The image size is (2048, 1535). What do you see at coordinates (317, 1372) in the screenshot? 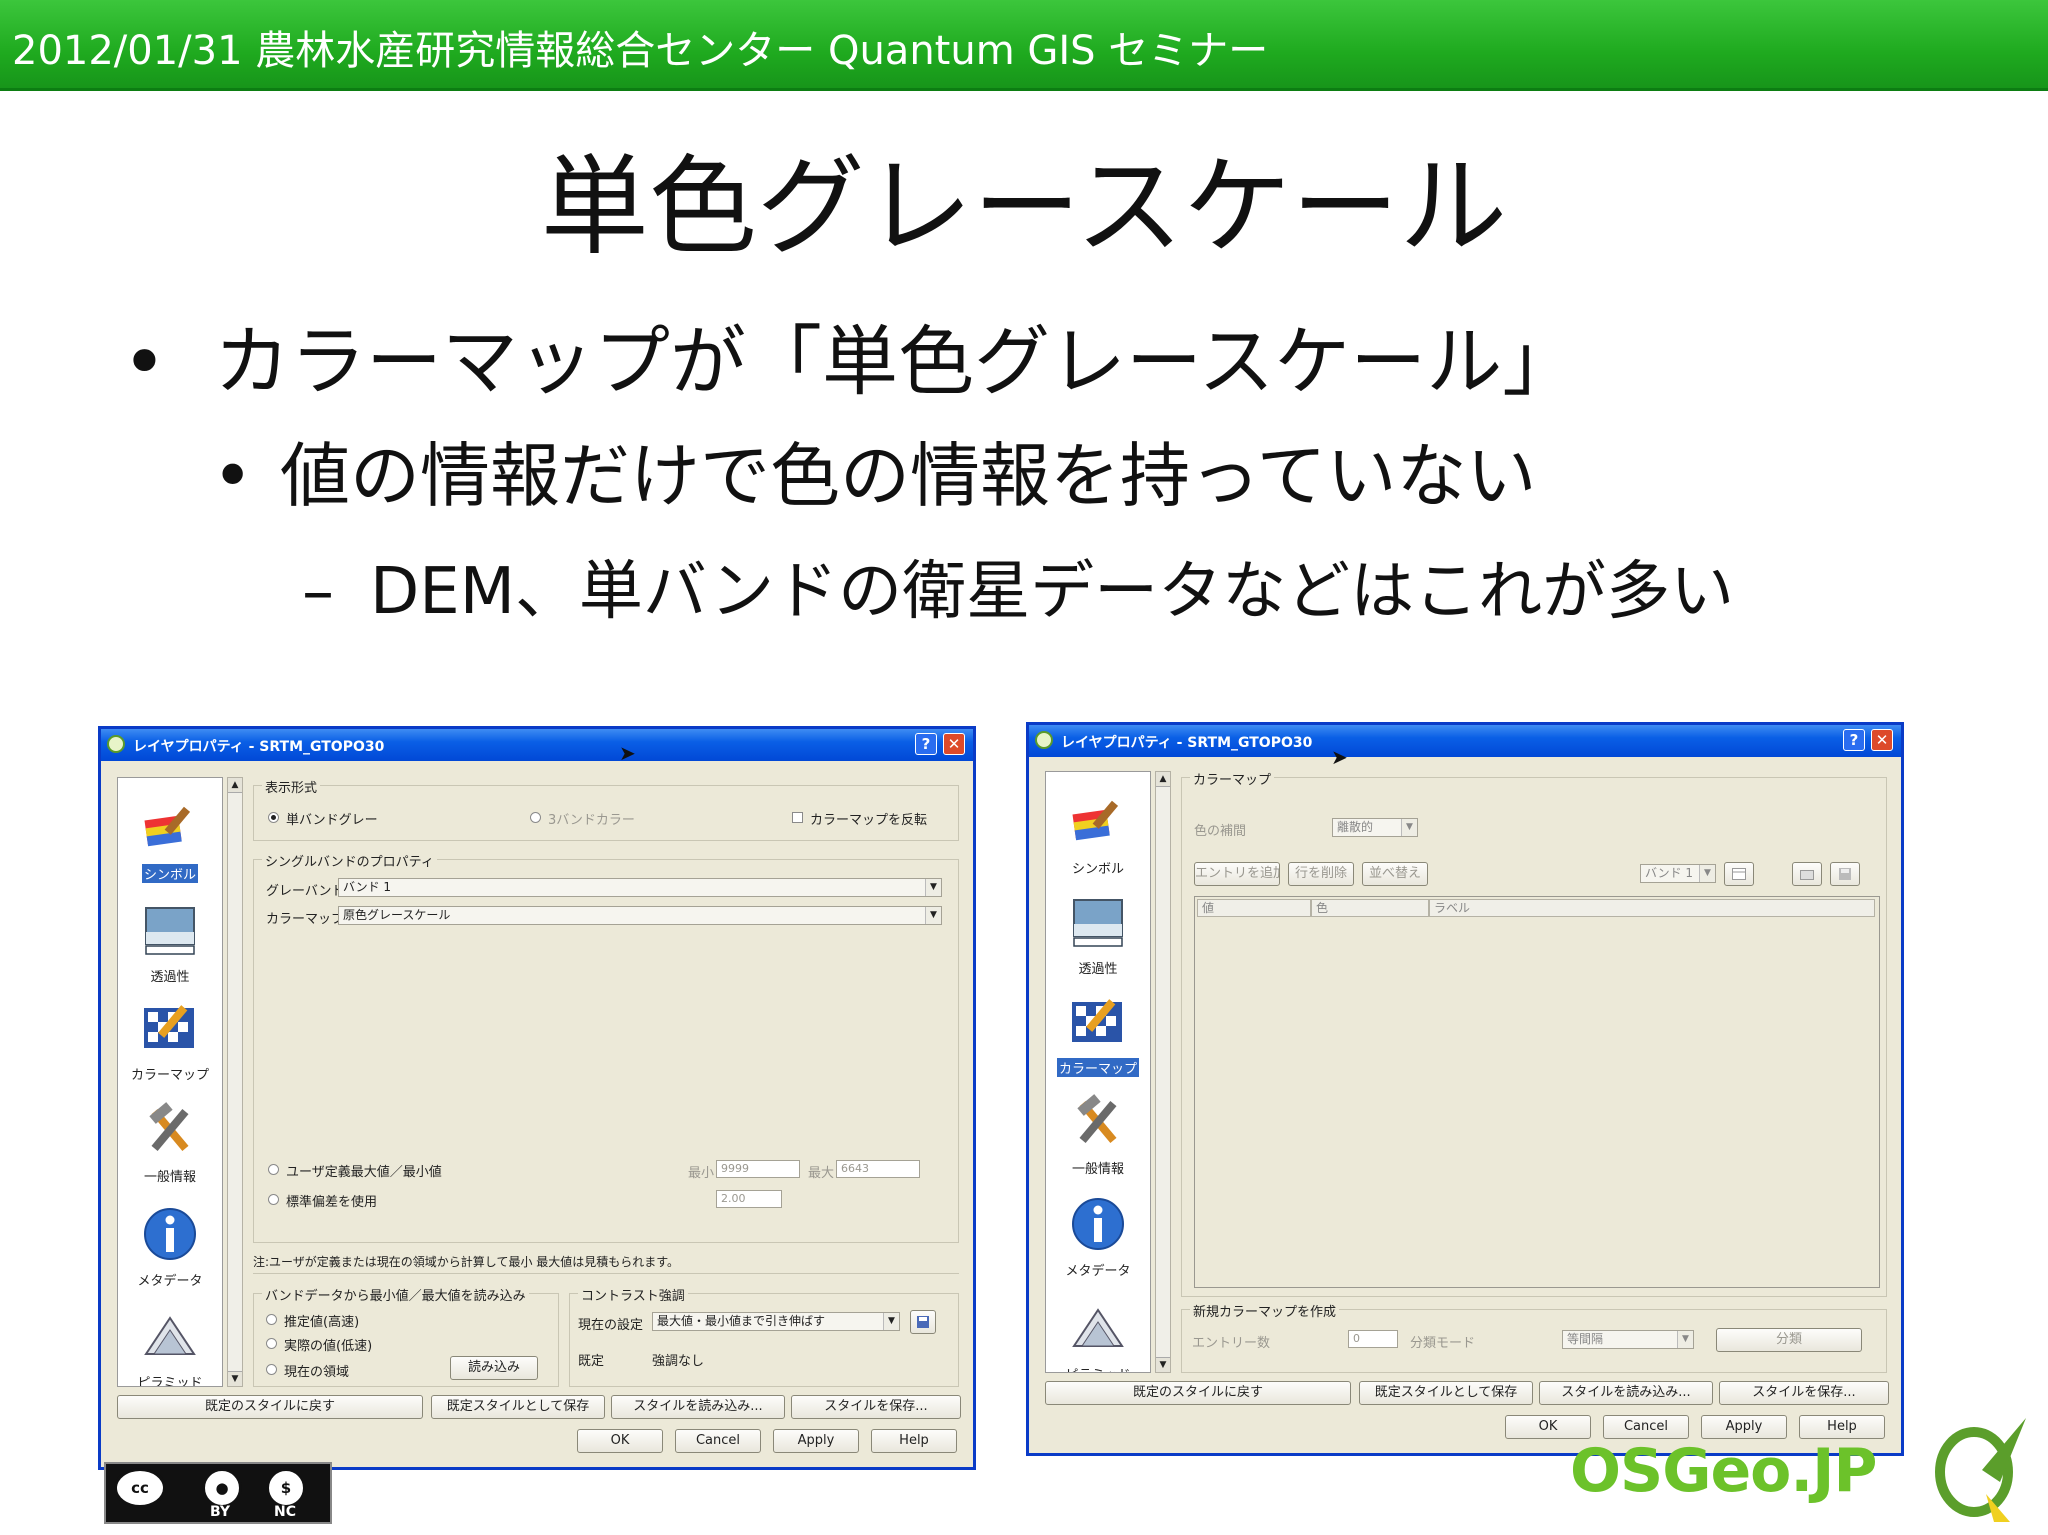
I see `radio-label: 現在の領域` at bounding box center [317, 1372].